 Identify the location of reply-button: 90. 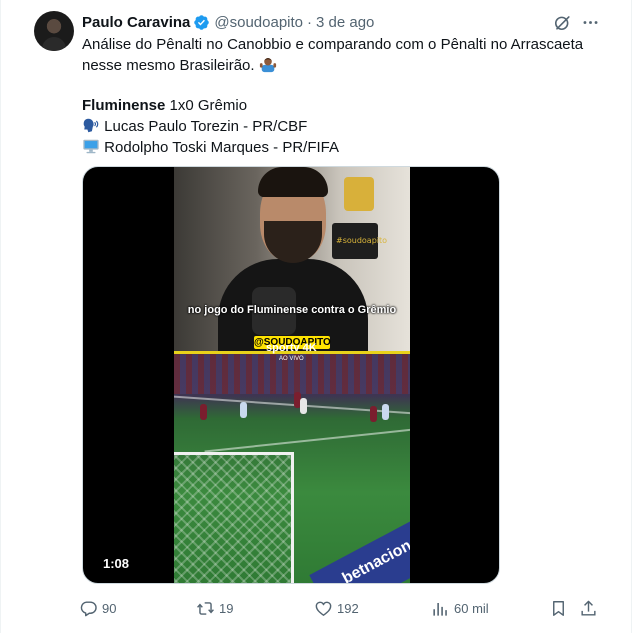
(97, 608).